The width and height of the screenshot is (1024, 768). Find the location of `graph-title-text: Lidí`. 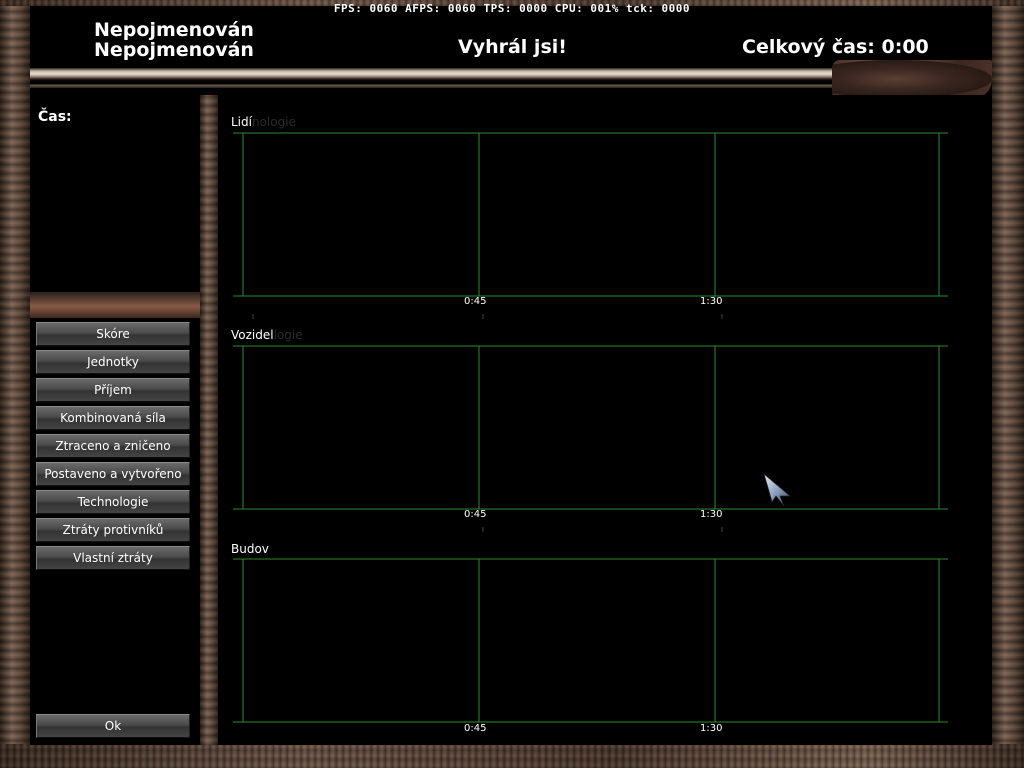

graph-title-text: Lidí is located at coordinates (241, 122).